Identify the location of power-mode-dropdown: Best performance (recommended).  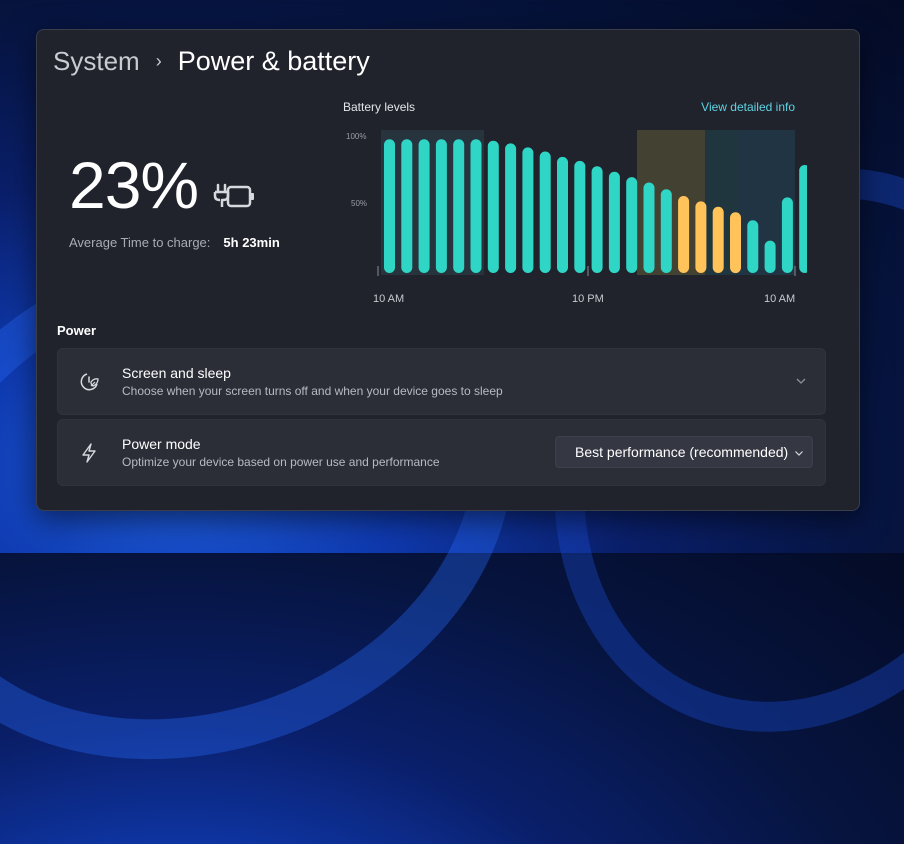
(684, 452).